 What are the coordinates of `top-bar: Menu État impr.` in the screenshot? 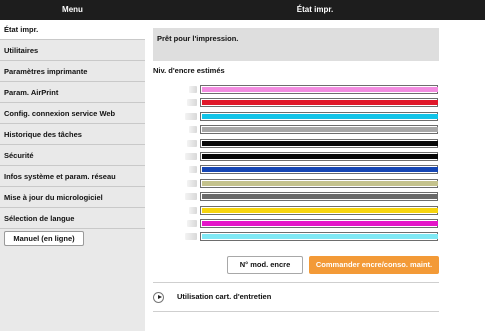 It's located at (242, 10).